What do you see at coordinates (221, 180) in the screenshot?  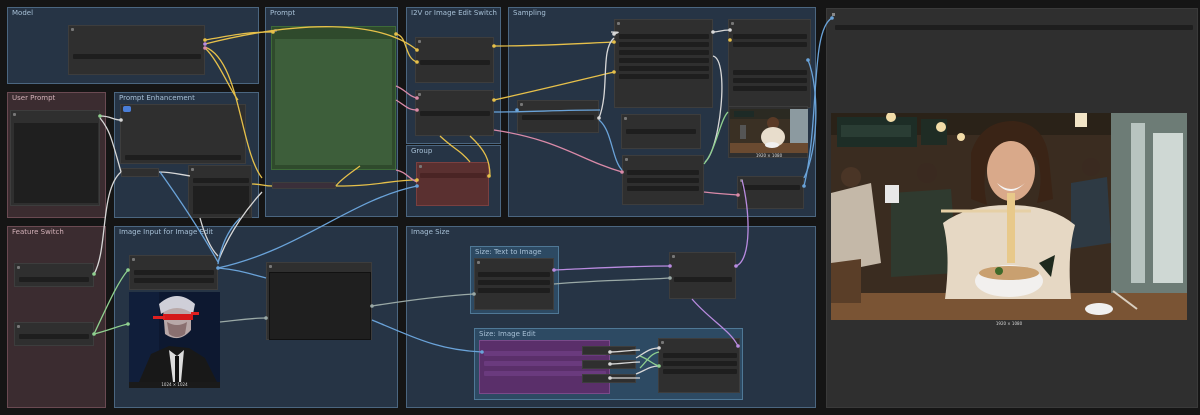 I see `enhancer-output-widget` at bounding box center [221, 180].